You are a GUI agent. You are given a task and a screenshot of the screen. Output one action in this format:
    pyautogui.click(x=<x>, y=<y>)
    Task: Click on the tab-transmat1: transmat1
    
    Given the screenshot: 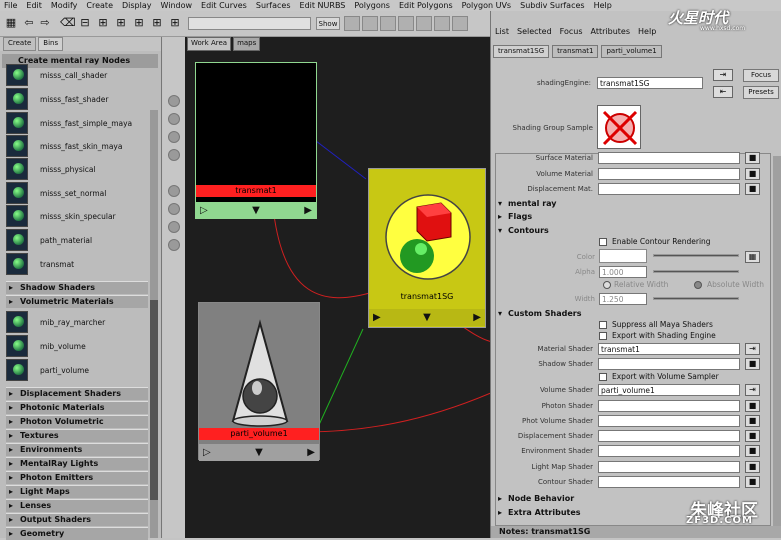 What is the action you would take?
    pyautogui.click(x=575, y=51)
    